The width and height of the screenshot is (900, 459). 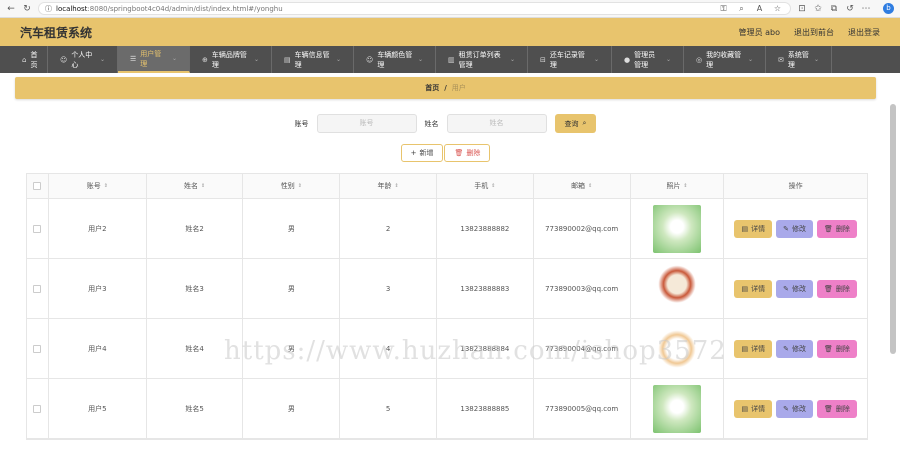 I want to click on cell-account: 用户5, so click(x=98, y=408).